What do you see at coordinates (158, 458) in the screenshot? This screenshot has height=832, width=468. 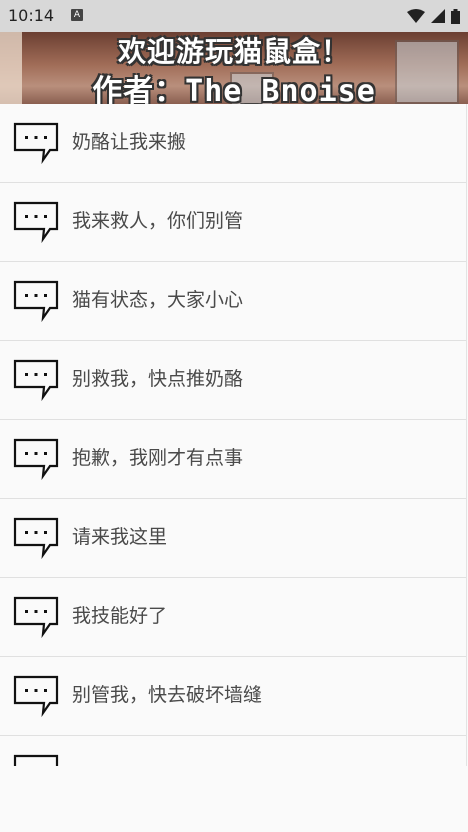 I see `list-item-label: 抱歉，我刚才有点事` at bounding box center [158, 458].